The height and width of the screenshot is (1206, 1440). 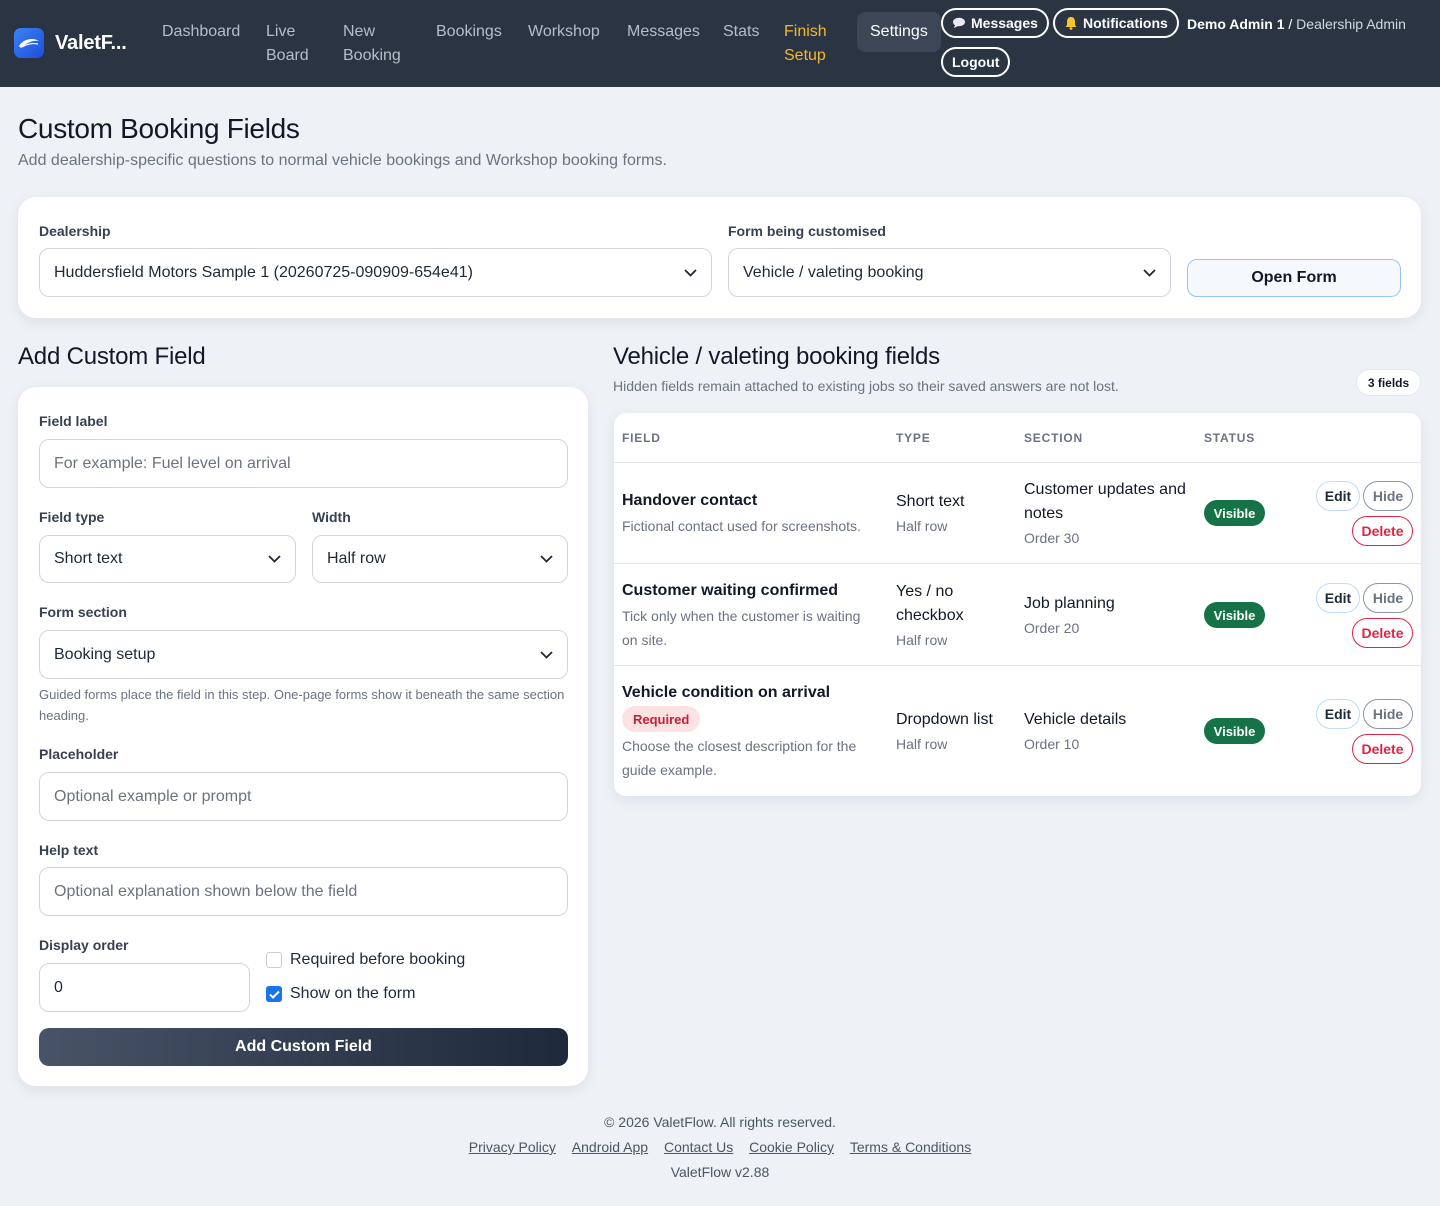 What do you see at coordinates (1052, 744) in the screenshot?
I see `field-order: Order 10` at bounding box center [1052, 744].